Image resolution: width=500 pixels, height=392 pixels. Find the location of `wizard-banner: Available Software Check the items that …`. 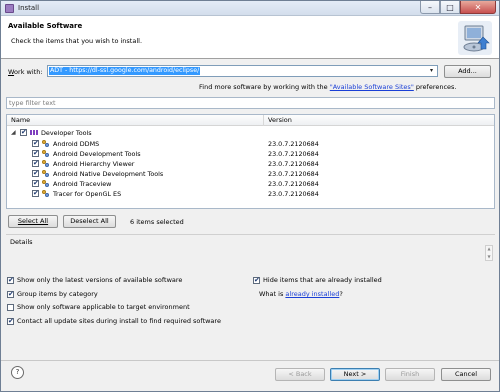

wizard-banner: Available Software Check the items that … is located at coordinates (250, 37).